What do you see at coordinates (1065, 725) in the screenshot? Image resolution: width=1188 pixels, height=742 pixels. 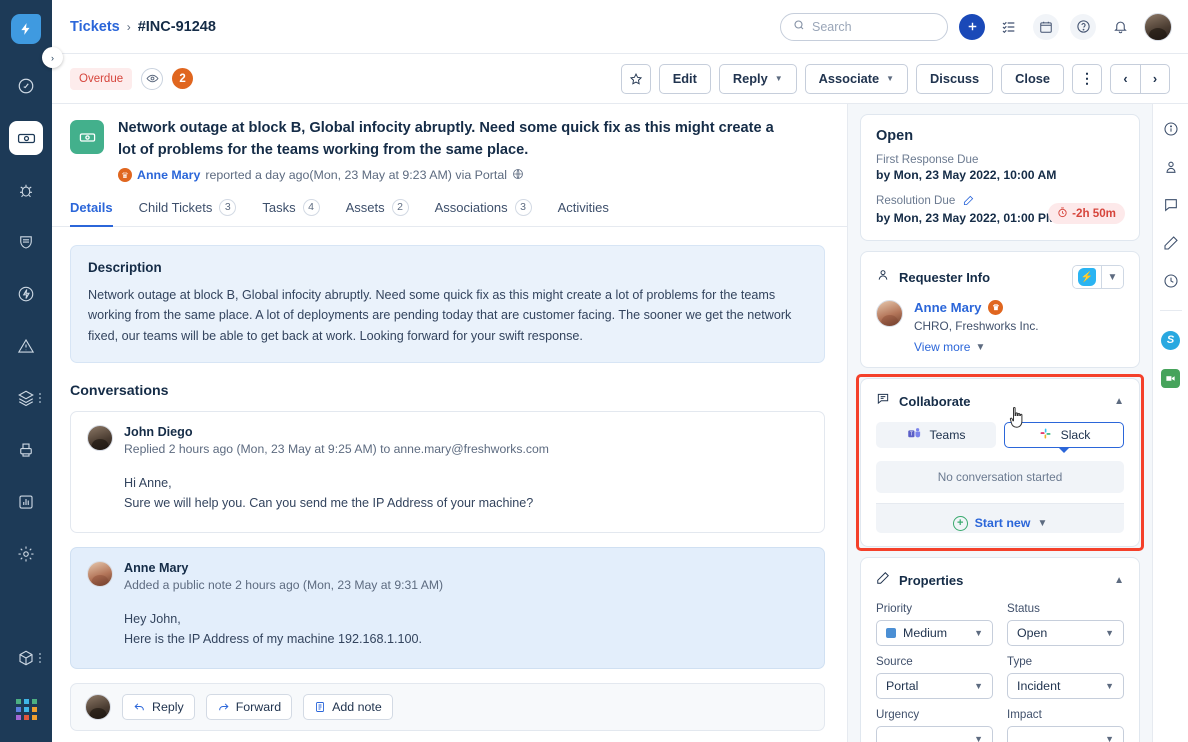 I see `field-impact: Impact ▼` at bounding box center [1065, 725].